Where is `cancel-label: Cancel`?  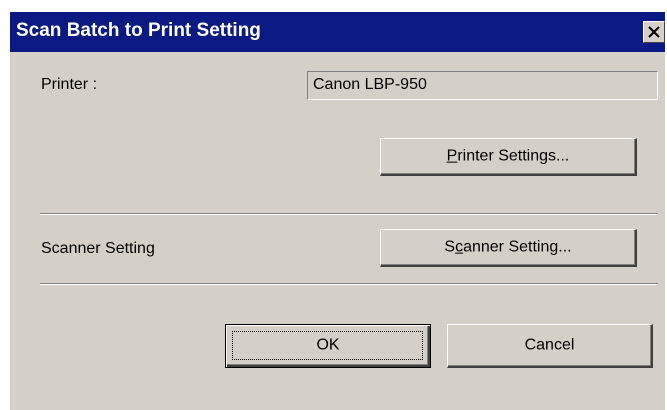
cancel-label: Cancel is located at coordinates (549, 345).